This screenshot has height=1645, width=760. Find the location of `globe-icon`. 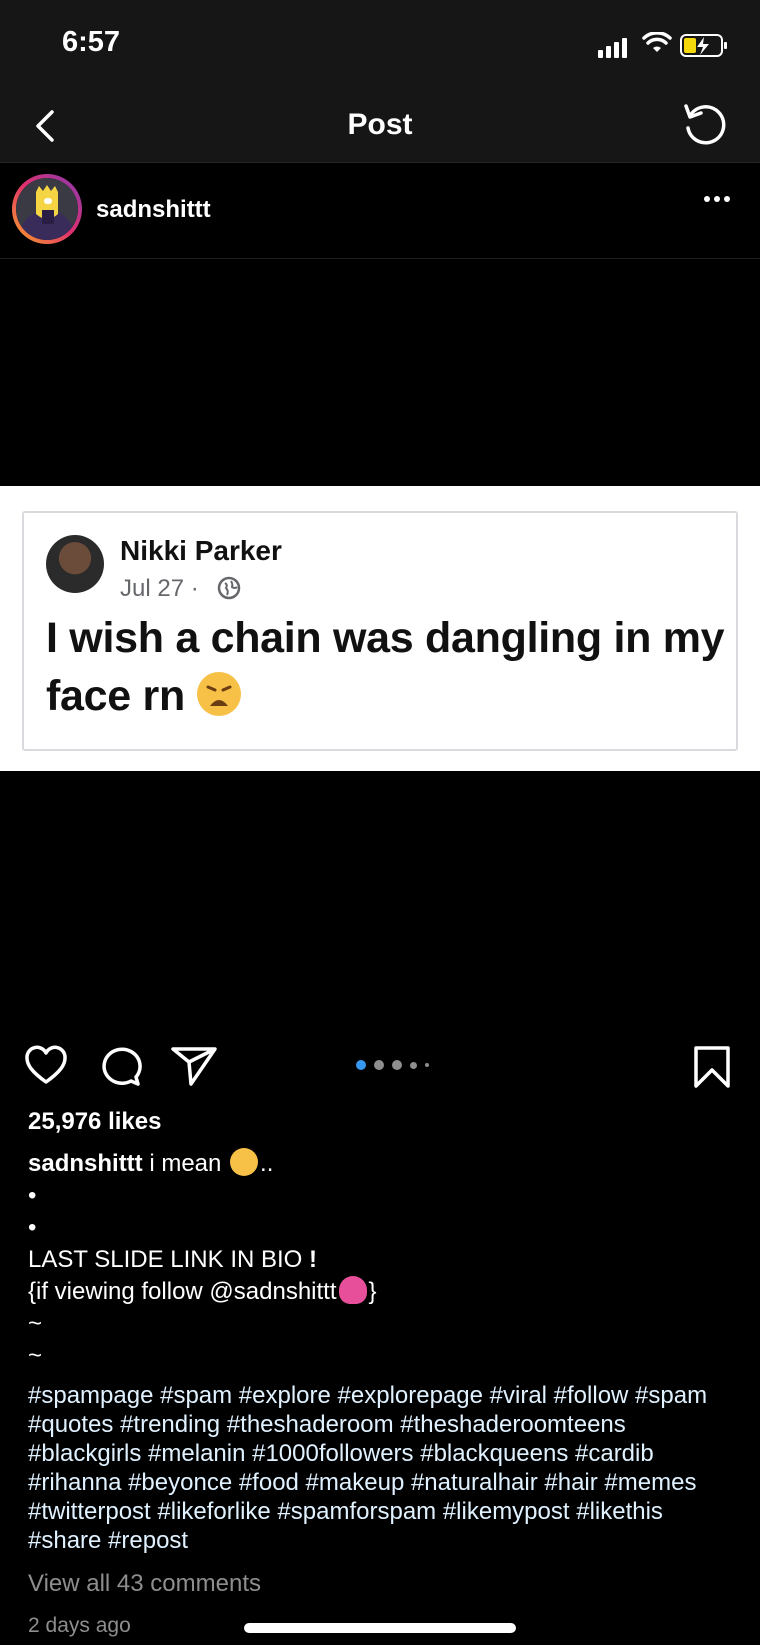

globe-icon is located at coordinates (229, 588).